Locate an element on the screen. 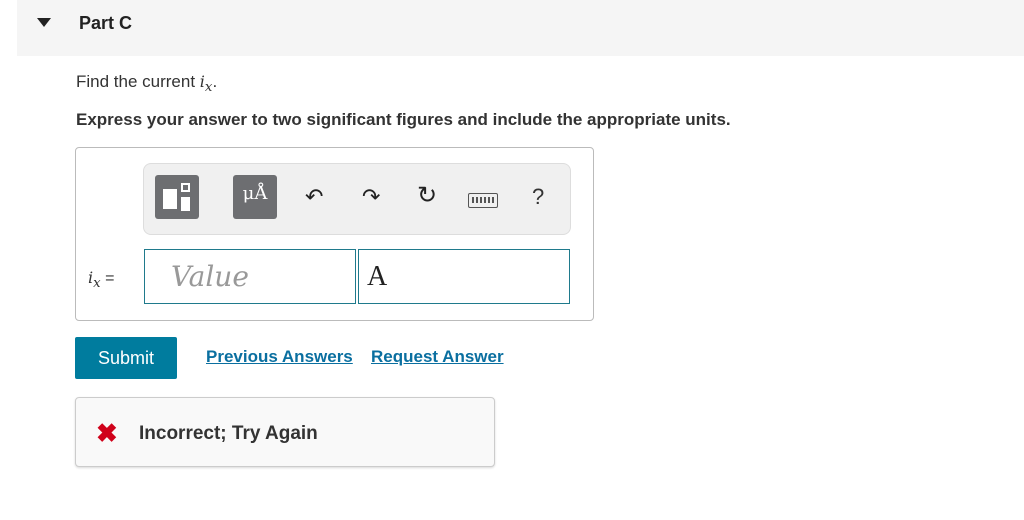  part-title: Part C is located at coordinates (106, 23).